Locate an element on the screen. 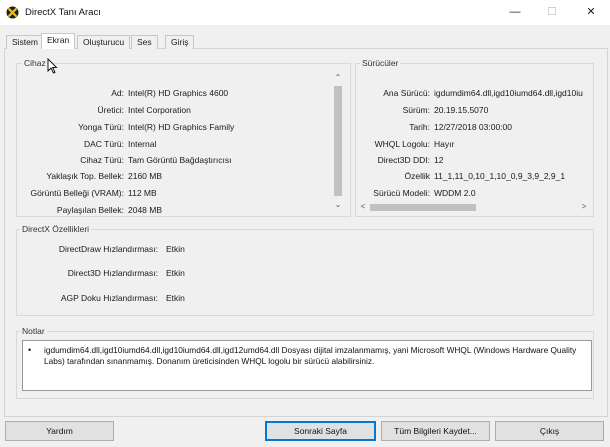 Image resolution: width=610 pixels, height=447 pixels. device-label-shared-memory: Paylaşılan Bellek: is located at coordinates (90, 210).